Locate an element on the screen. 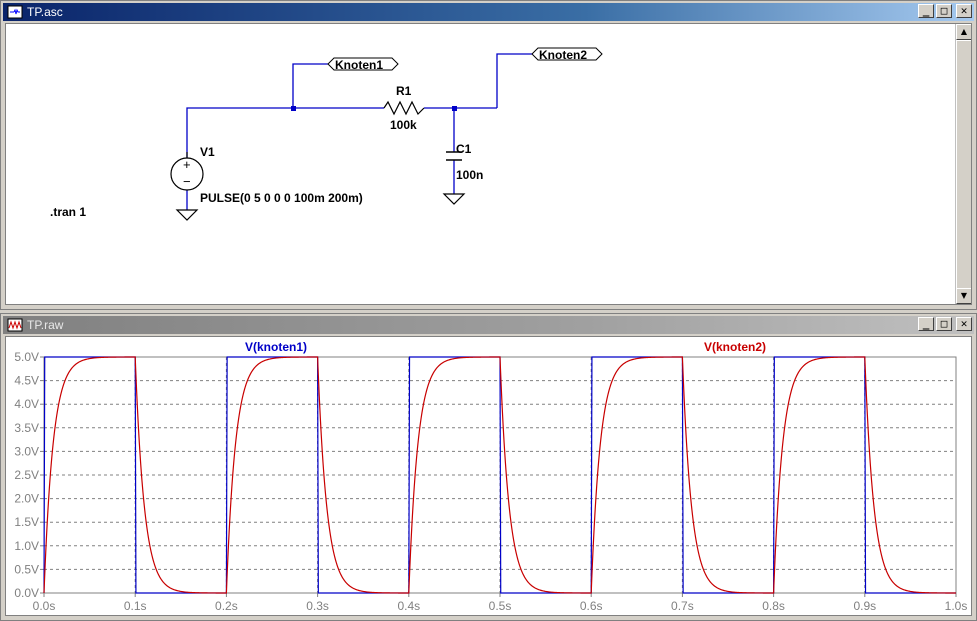 Image resolution: width=977 pixels, height=621 pixels. r1-value: 100k is located at coordinates (403, 125).